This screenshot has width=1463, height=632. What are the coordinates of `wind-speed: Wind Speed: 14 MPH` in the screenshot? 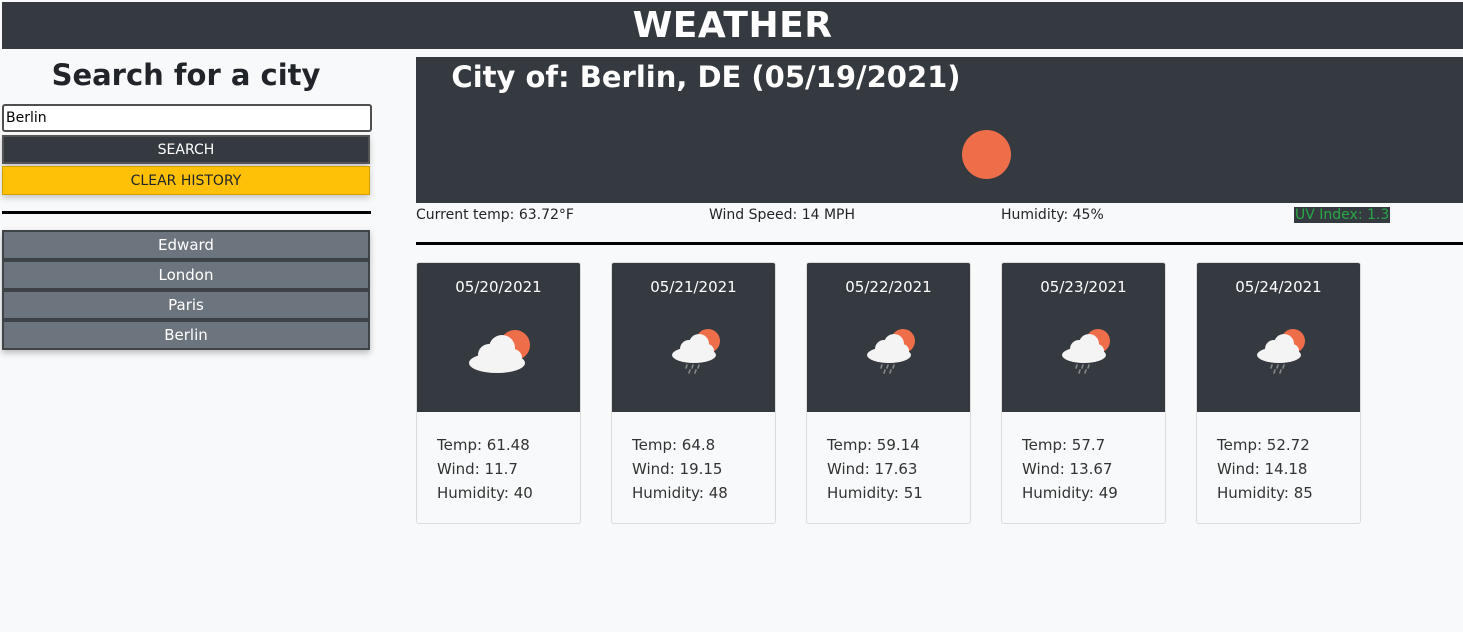 It's located at (782, 215).